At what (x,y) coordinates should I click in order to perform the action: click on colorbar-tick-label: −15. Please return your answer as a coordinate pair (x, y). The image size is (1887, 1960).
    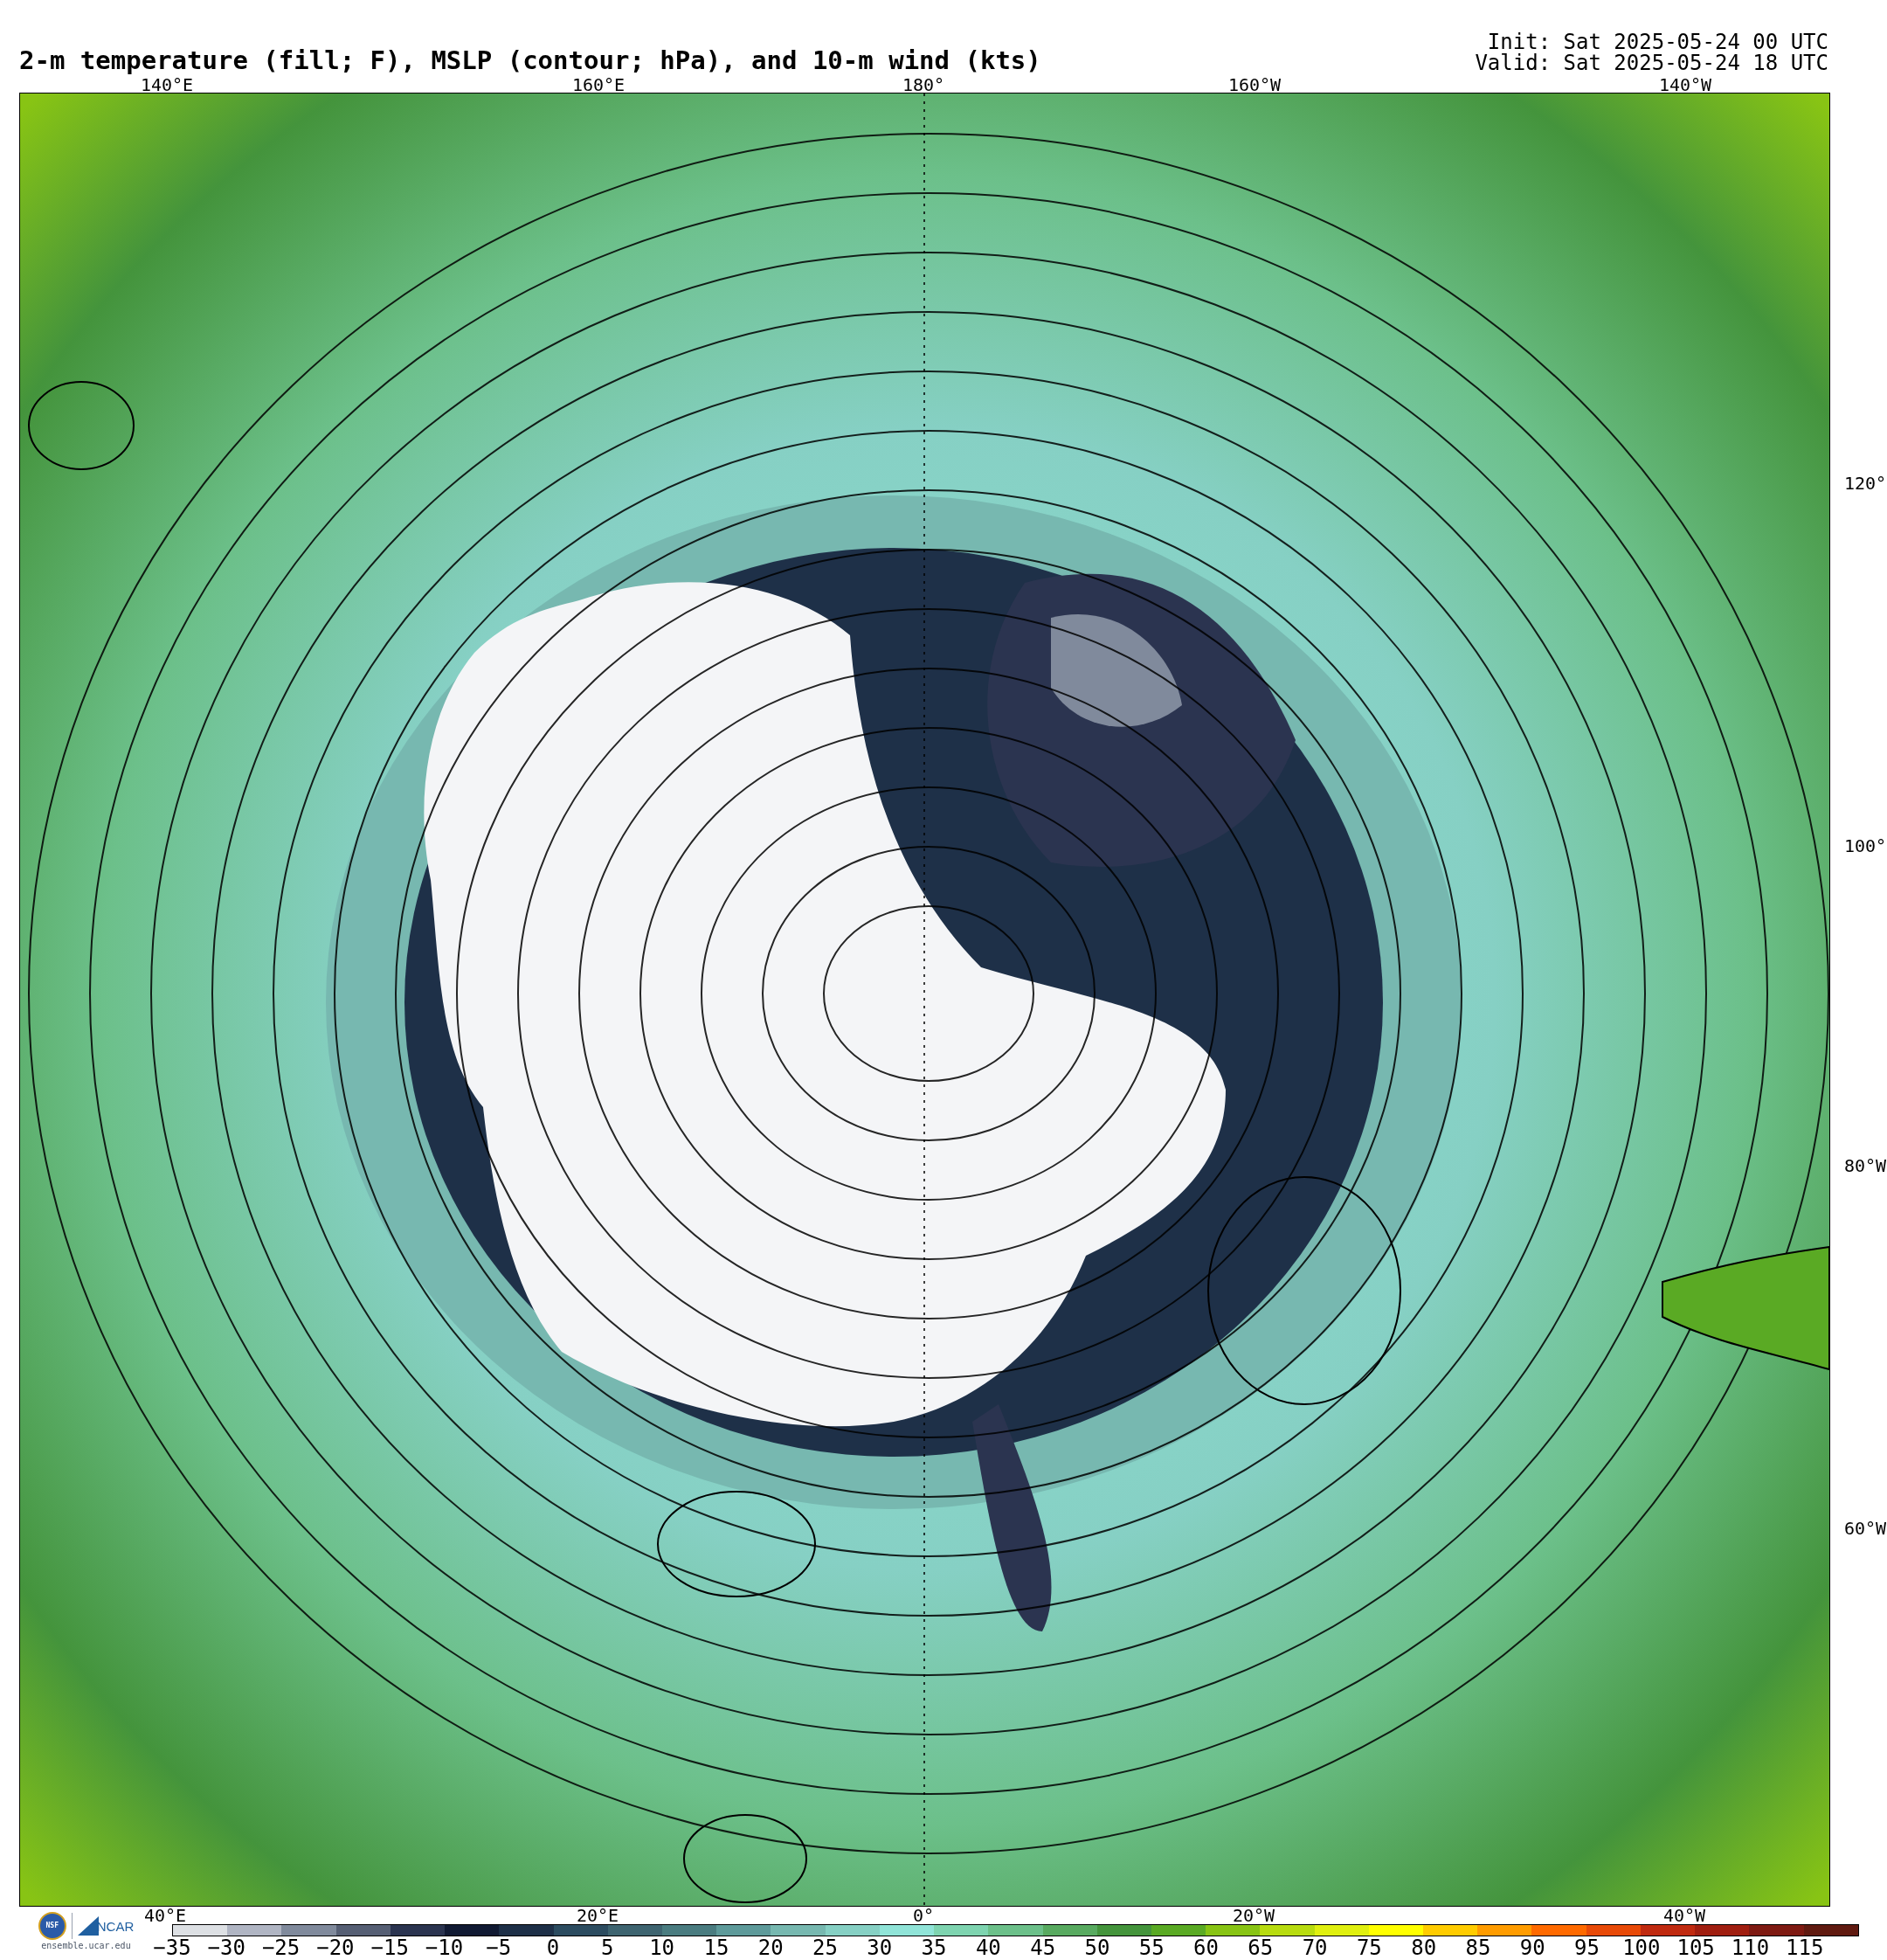
    Looking at the image, I should click on (389, 1947).